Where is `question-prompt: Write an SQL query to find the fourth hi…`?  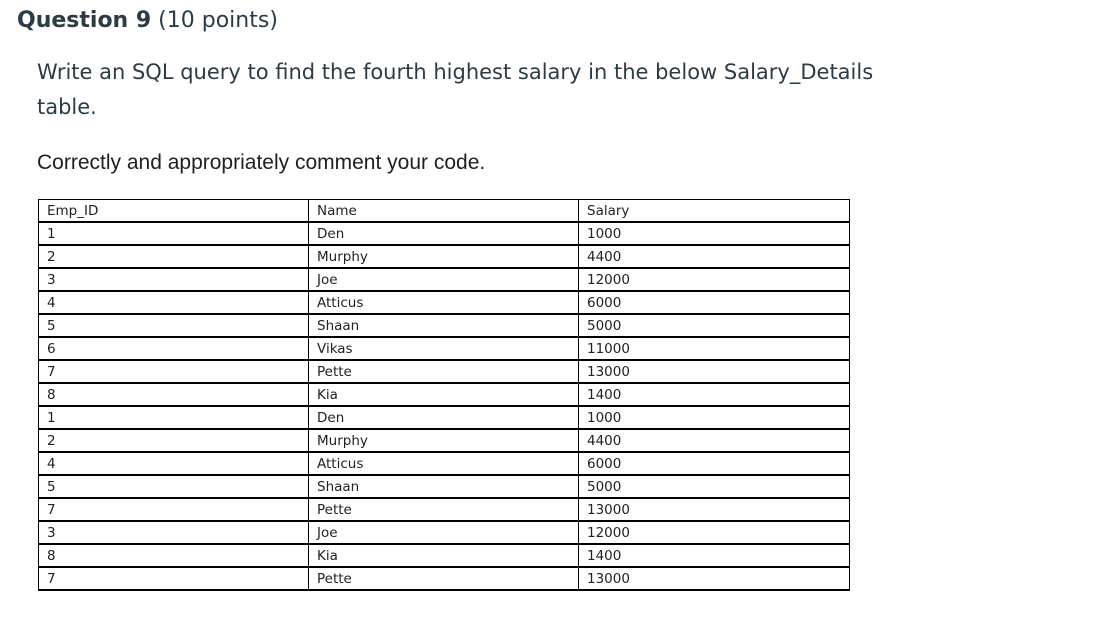 question-prompt: Write an SQL query to find the fourth hi… is located at coordinates (455, 89).